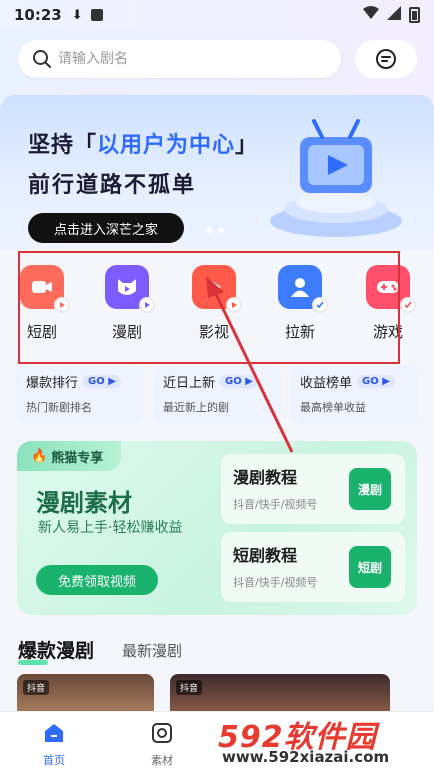  Describe the element at coordinates (313, 567) in the screenshot. I see `tutorial-card-short: 短剧教程 抖音/快手/视频号 短剧` at that location.